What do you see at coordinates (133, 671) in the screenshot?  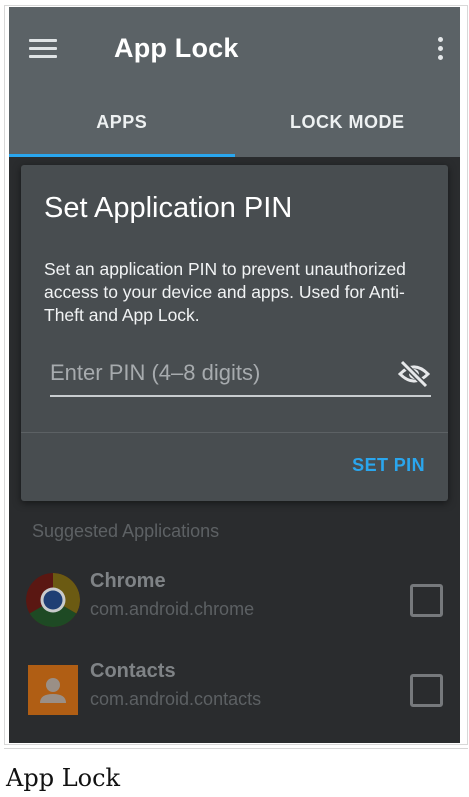 I see `app-name: Contacts` at bounding box center [133, 671].